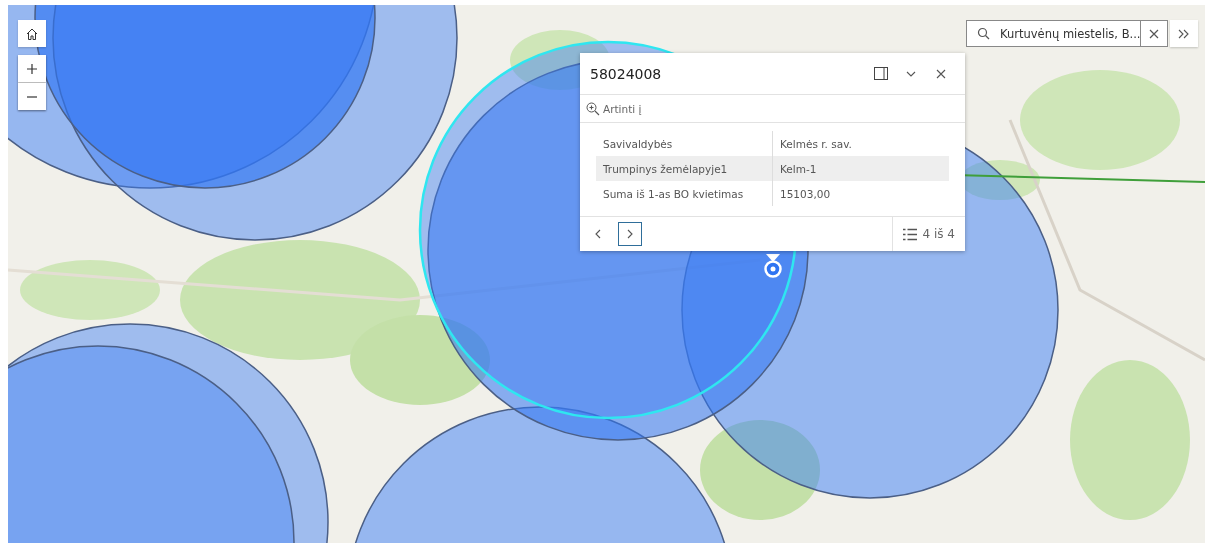 The width and height of the screenshot is (1205, 545). I want to click on zoom-in-button, so click(32, 68).